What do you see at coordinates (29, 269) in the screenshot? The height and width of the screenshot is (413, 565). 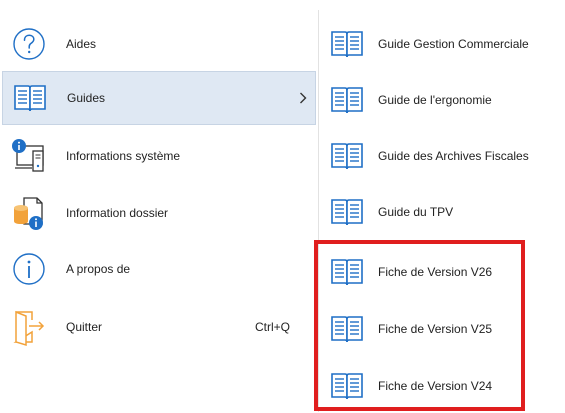 I see `info-circle-icon` at bounding box center [29, 269].